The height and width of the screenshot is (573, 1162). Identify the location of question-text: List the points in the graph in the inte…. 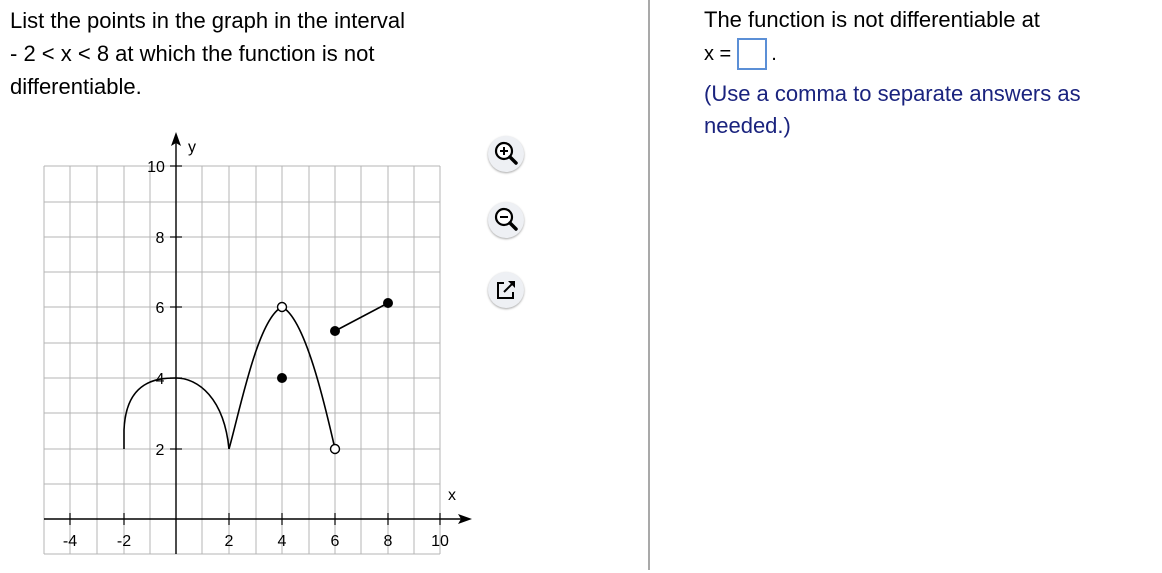
(250, 53).